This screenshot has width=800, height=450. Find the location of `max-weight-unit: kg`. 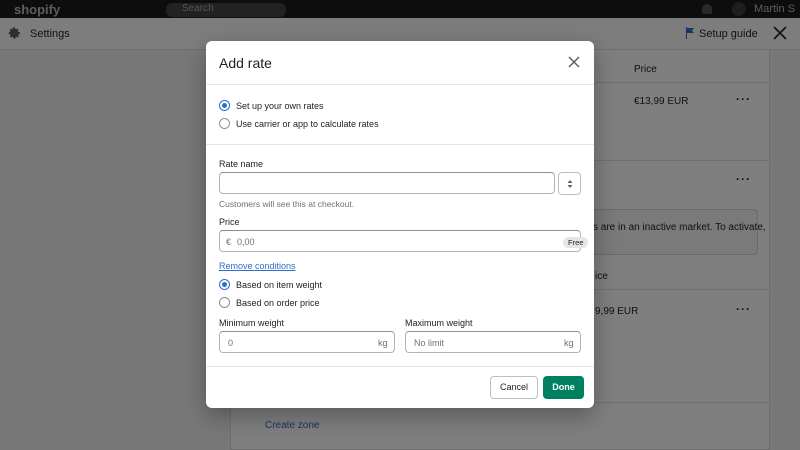

max-weight-unit: kg is located at coordinates (569, 343).